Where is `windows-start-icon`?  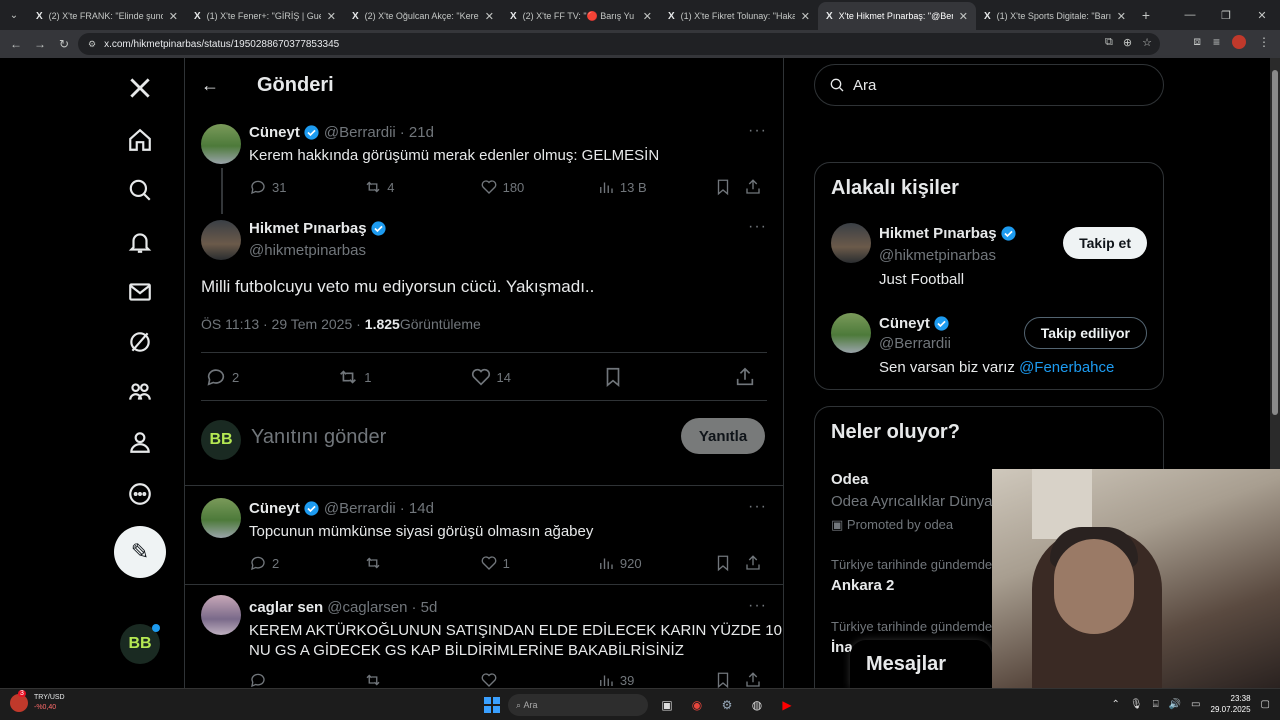
windows-start-icon is located at coordinates (492, 705).